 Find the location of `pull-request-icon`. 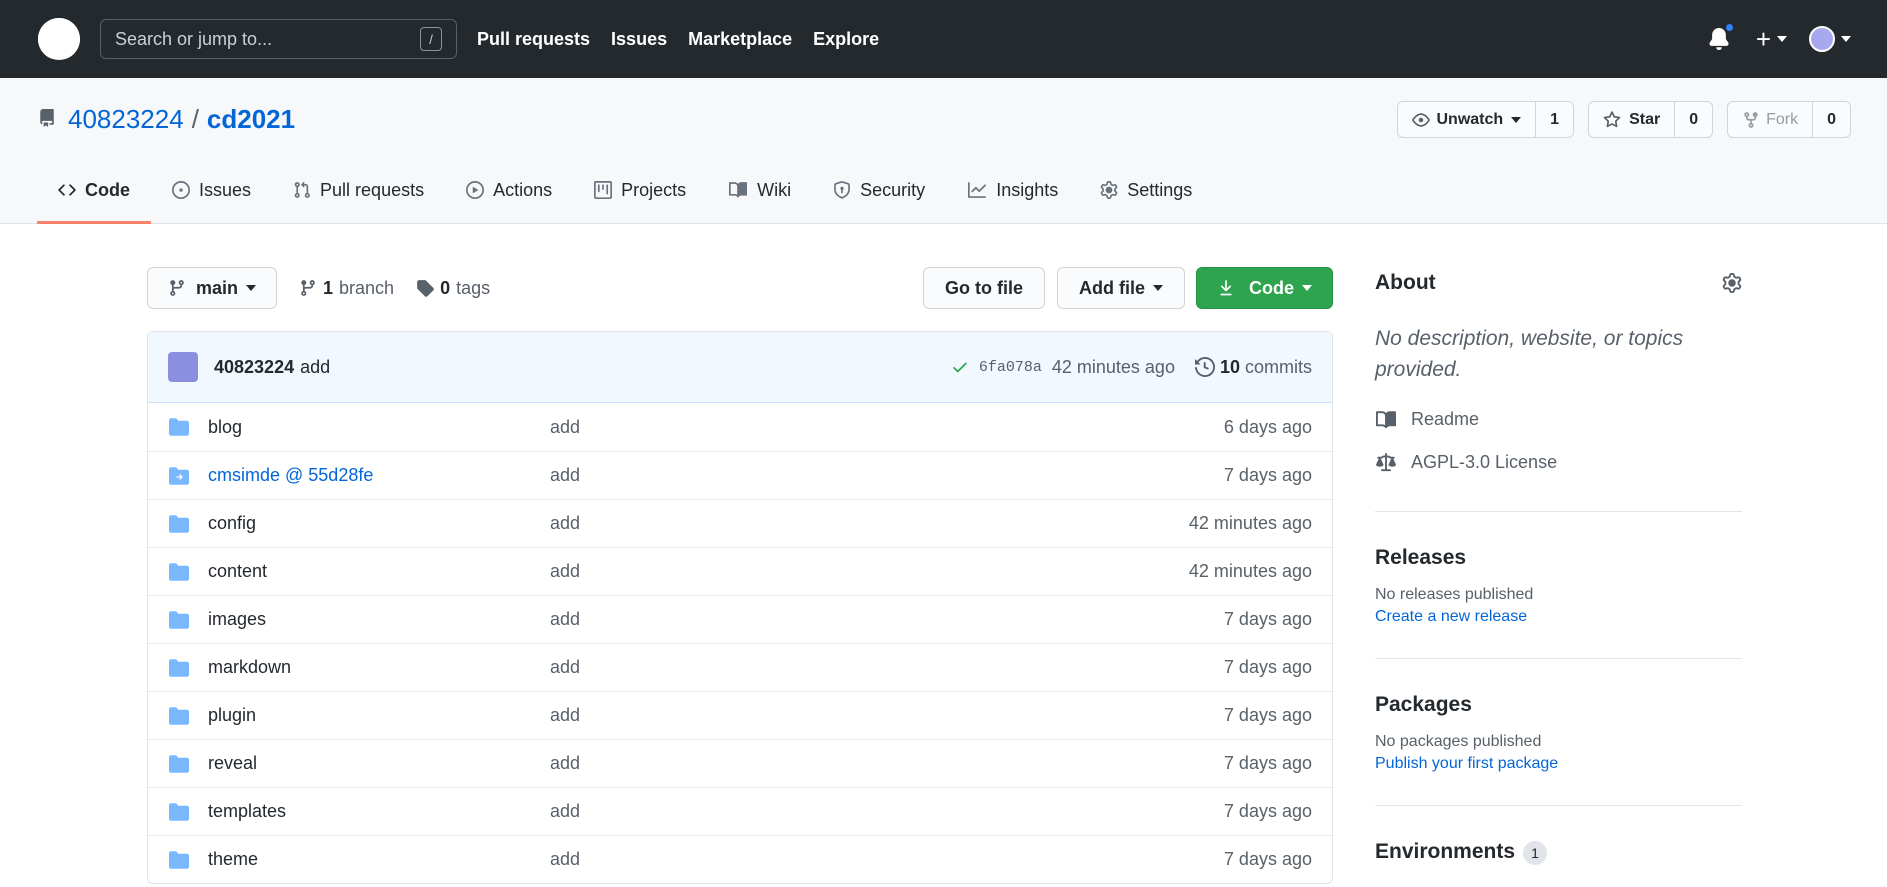

pull-request-icon is located at coordinates (302, 190).